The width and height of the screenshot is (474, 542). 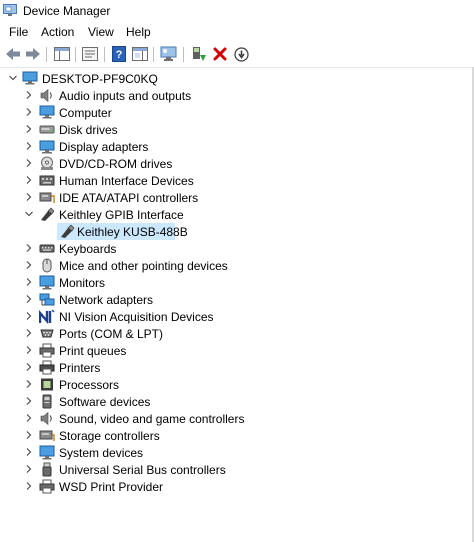 I want to click on tree-category-label: Storage controllers, so click(x=109, y=436).